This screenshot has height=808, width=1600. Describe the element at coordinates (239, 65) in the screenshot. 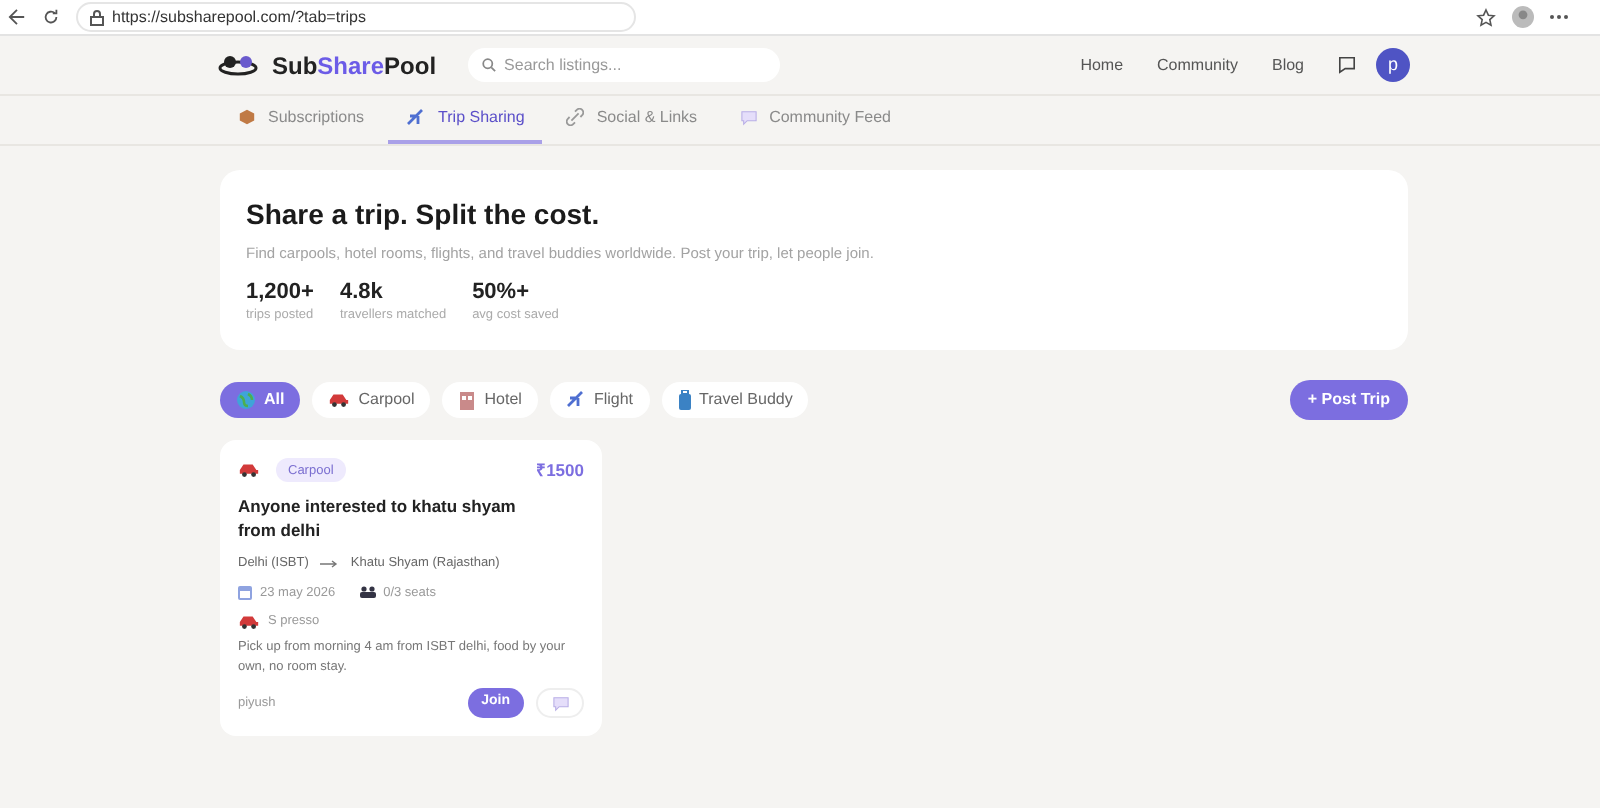

I see `logo-icon` at that location.